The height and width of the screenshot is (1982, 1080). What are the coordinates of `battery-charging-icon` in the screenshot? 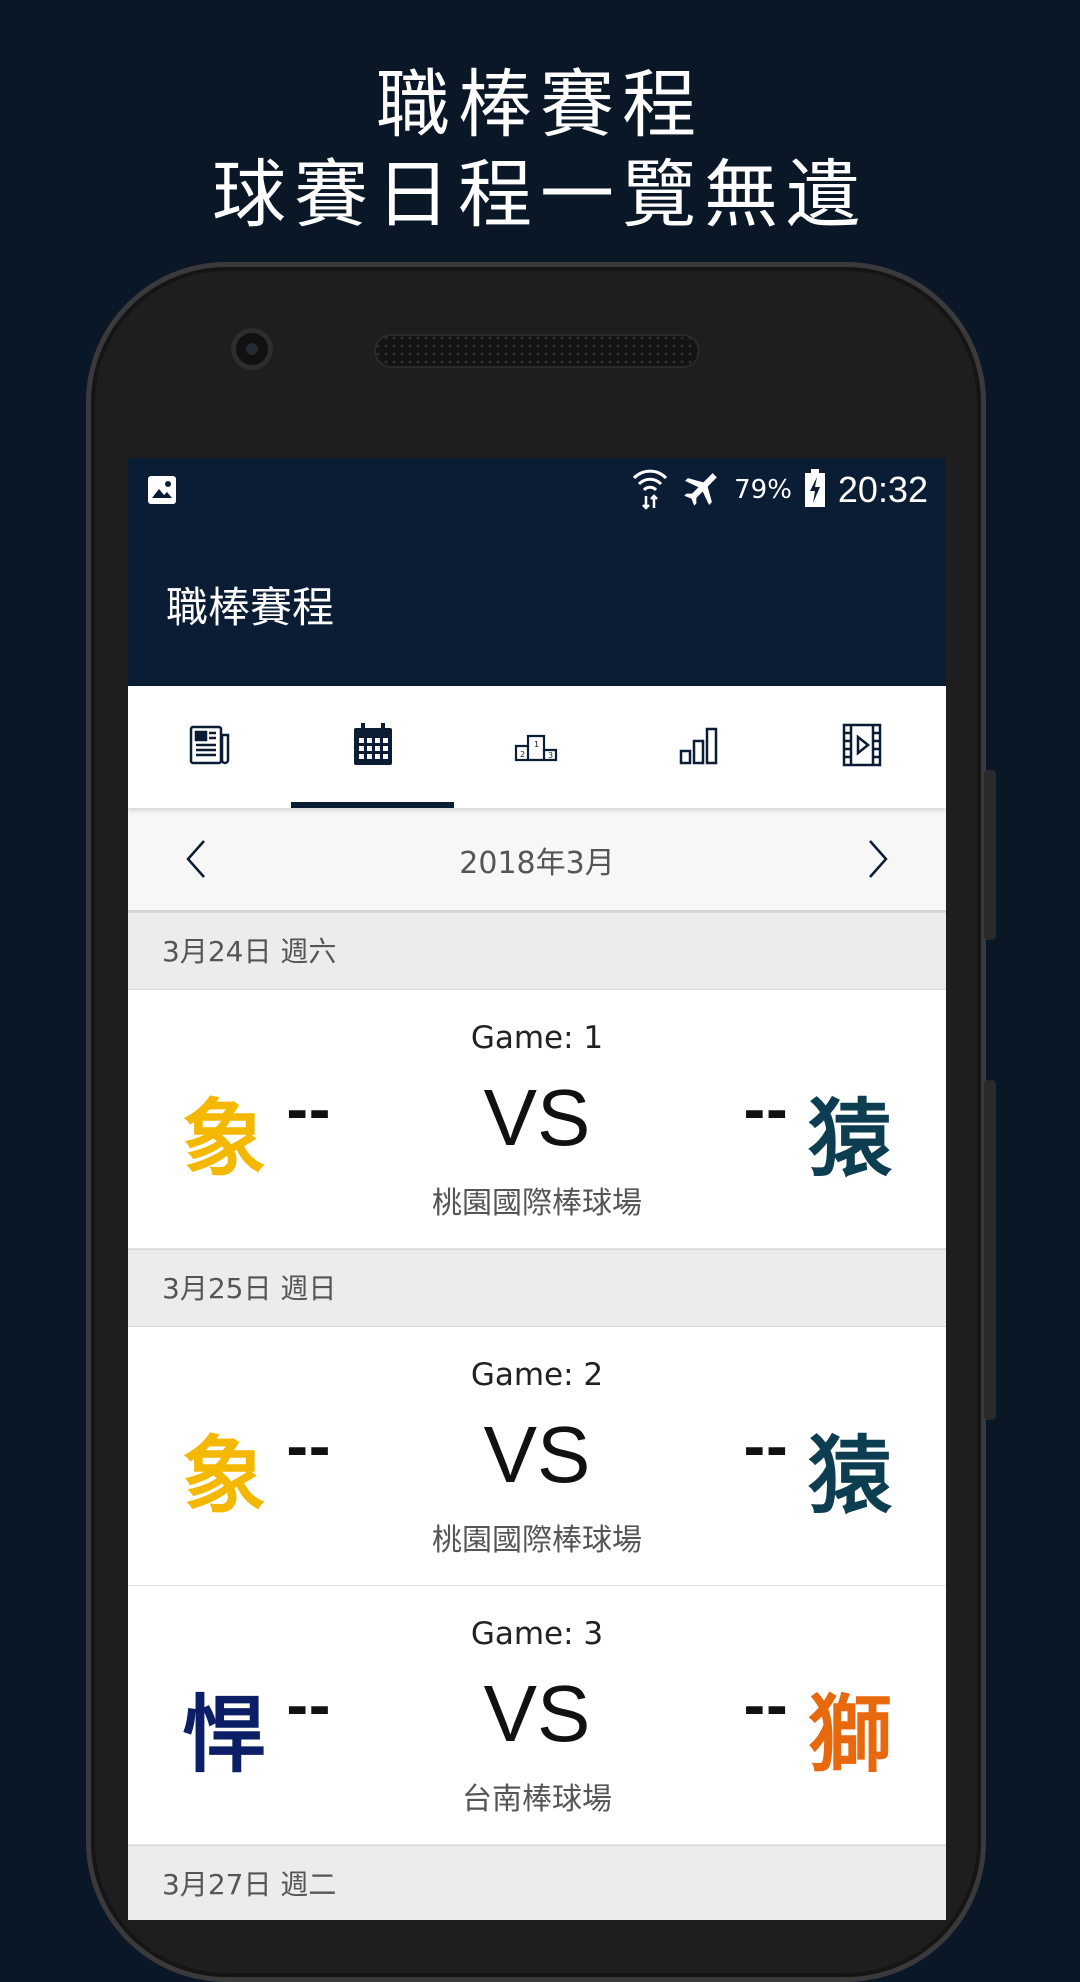 It's located at (815, 490).